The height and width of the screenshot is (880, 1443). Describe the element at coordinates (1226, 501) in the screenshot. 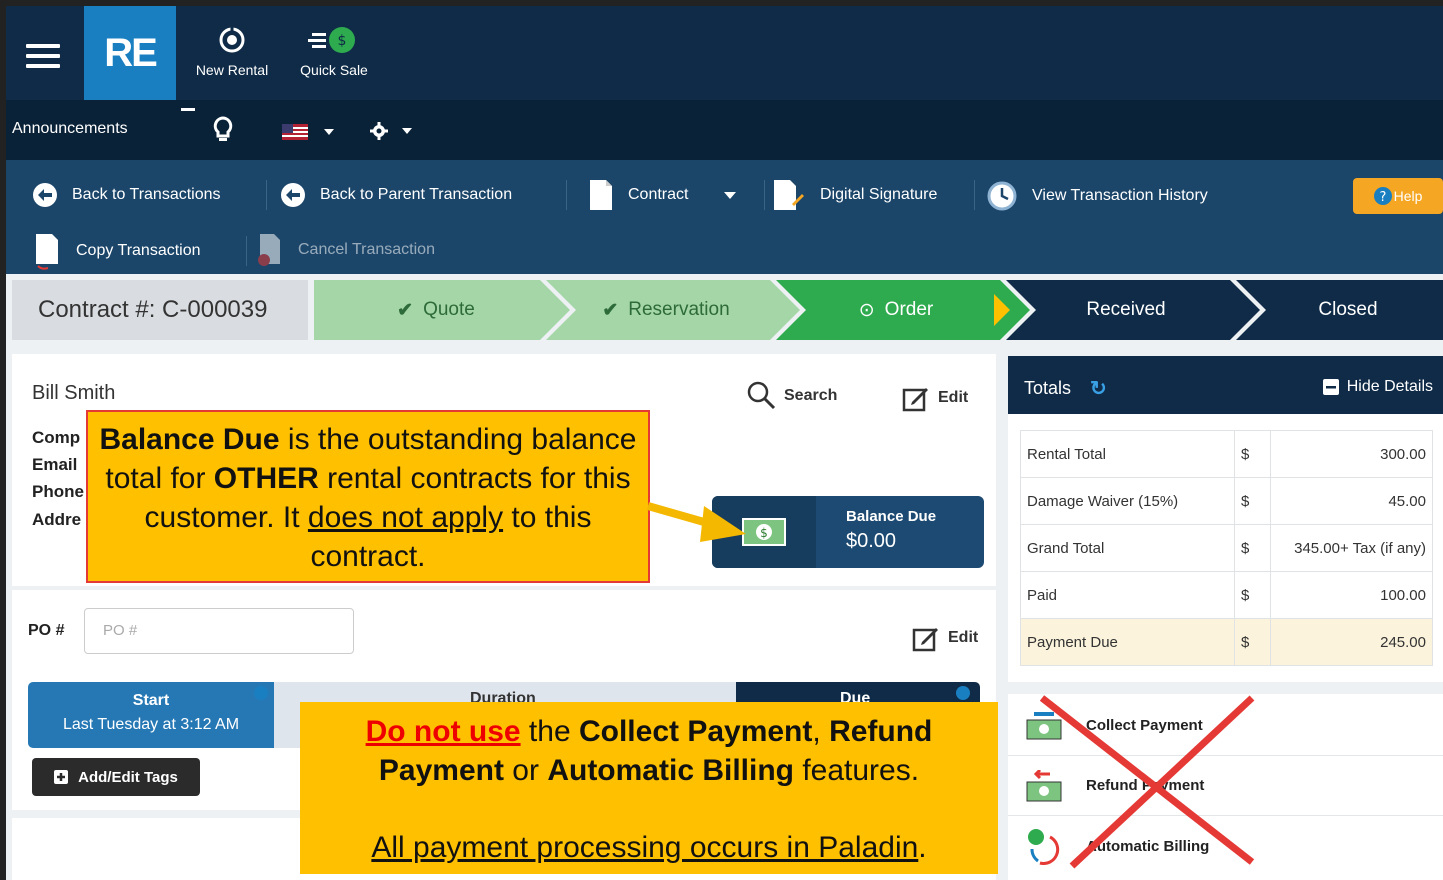

I see `totals-row: Damage Waiver (15%) $45.00` at that location.